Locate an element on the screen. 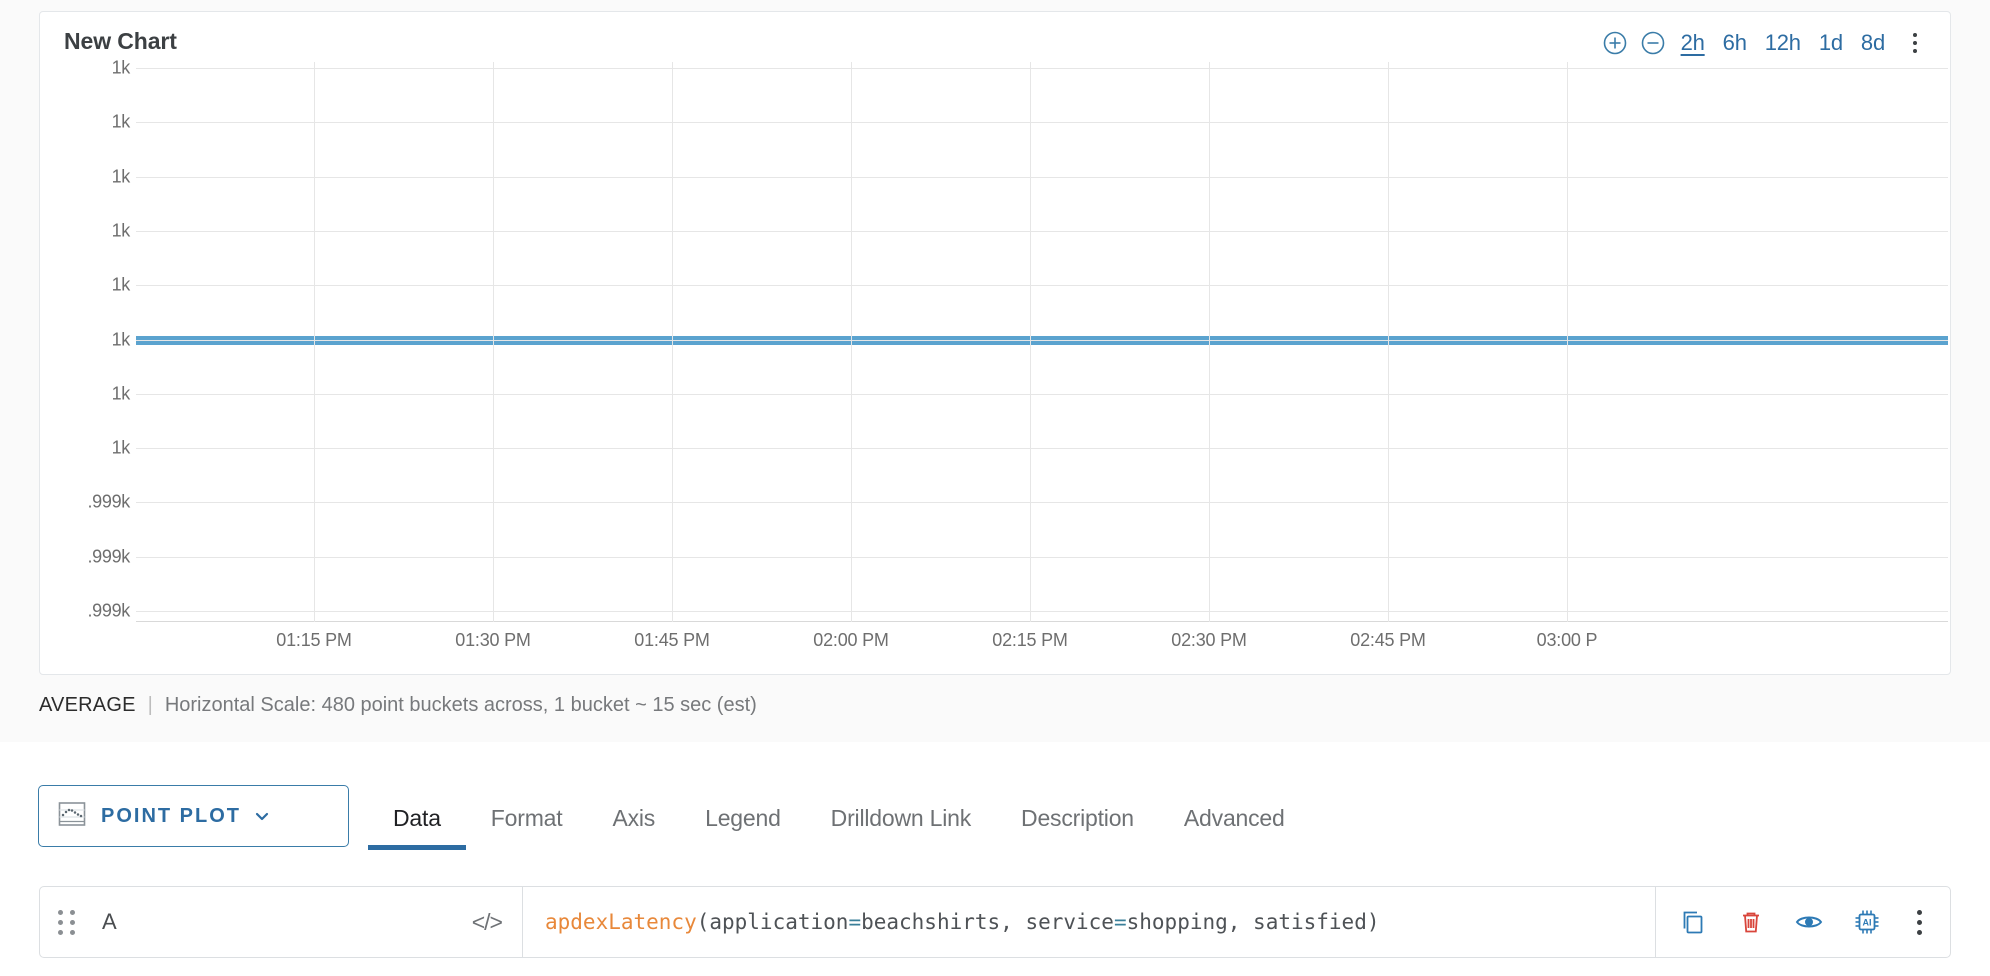 The width and height of the screenshot is (1990, 976). chart-more-menu-icon is located at coordinates (1915, 43).